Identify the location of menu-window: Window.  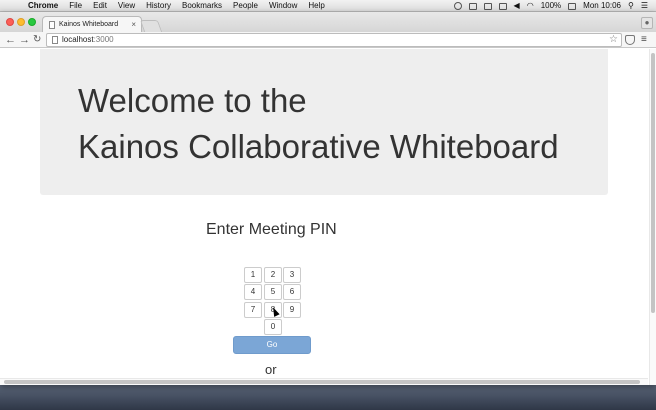
(283, 6).